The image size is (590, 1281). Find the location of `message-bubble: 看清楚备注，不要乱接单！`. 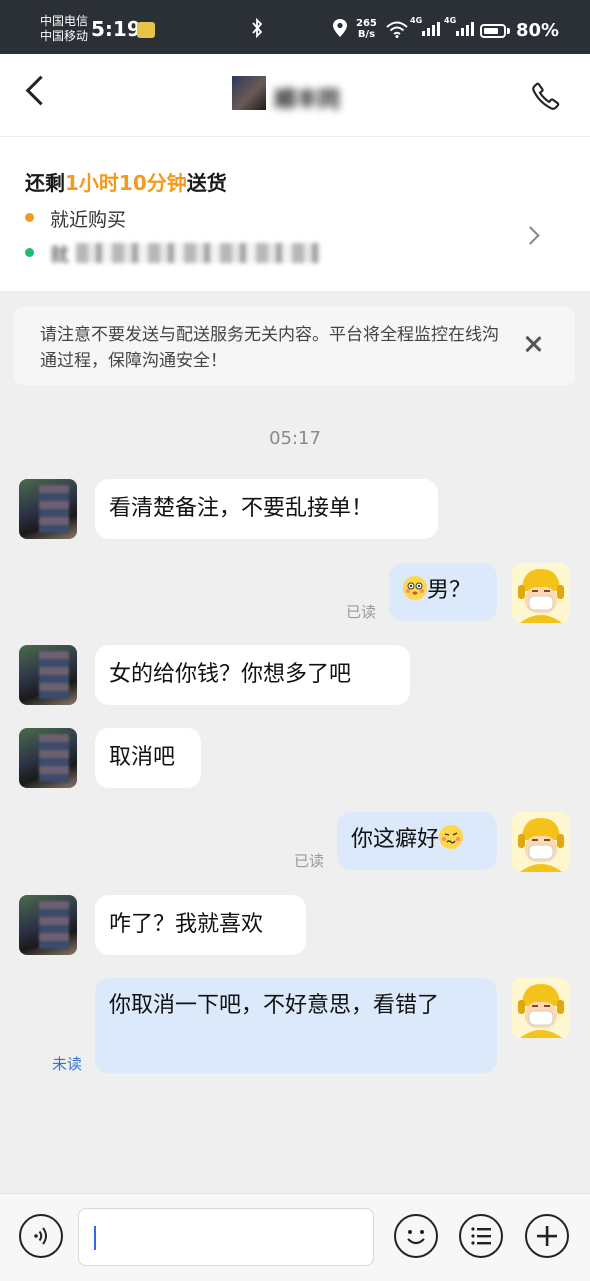

message-bubble: 看清楚备注，不要乱接单！ is located at coordinates (266, 509).